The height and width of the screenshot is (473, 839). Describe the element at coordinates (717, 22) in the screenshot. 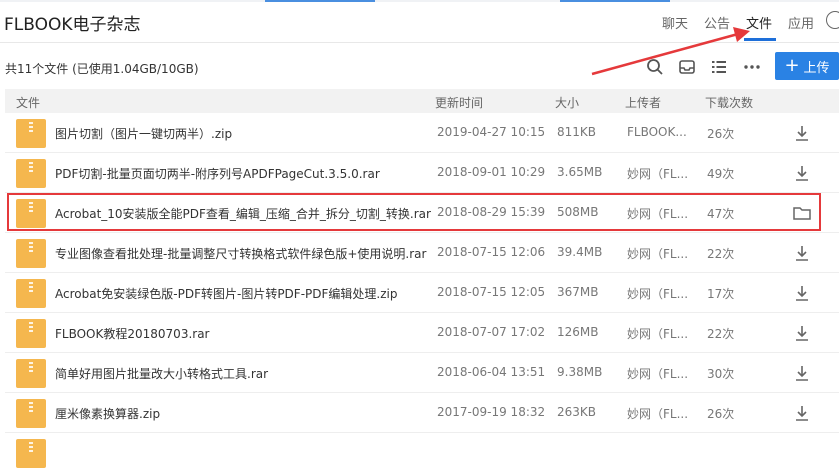

I see `tab-announcement: 公告` at that location.